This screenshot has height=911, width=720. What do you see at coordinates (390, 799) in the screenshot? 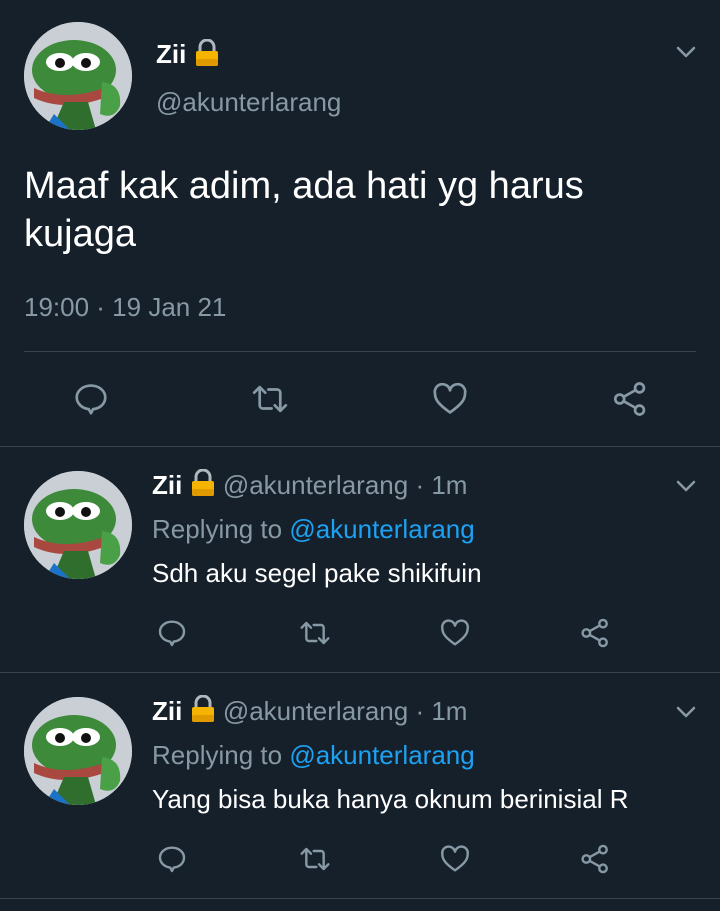
I see `reply-text: Yang bisa buka hanya oknum berinisial R` at bounding box center [390, 799].